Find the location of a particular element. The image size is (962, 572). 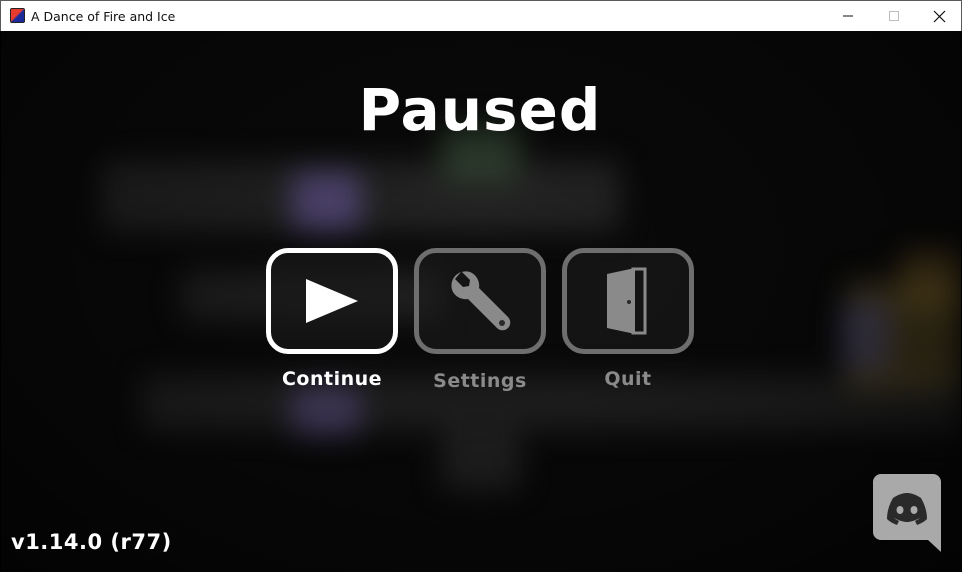

discord-button is located at coordinates (907, 513).